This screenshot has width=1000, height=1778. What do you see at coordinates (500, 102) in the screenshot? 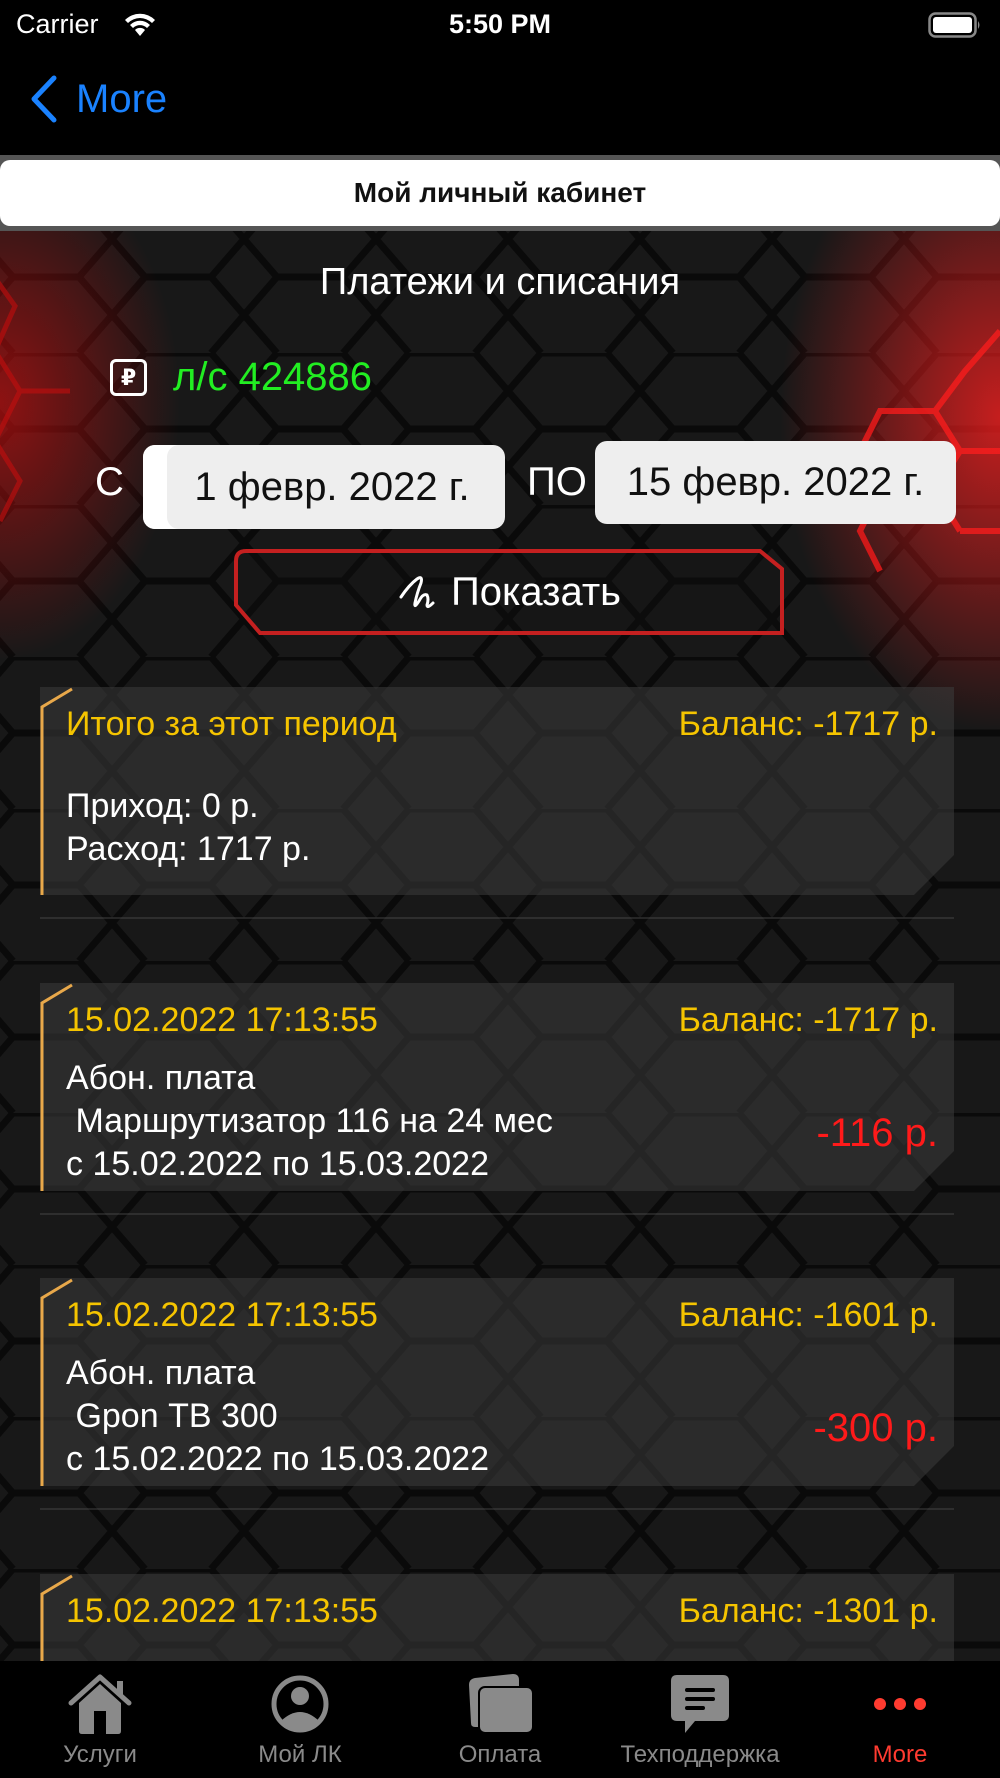
I see `navigation-bar: More` at bounding box center [500, 102].